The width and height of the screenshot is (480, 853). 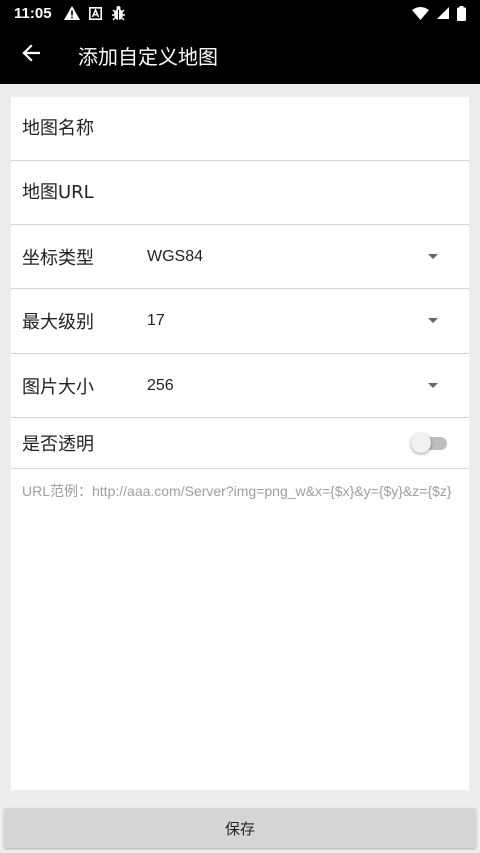 I want to click on coord-type-label: 坐标类型, so click(x=58, y=258).